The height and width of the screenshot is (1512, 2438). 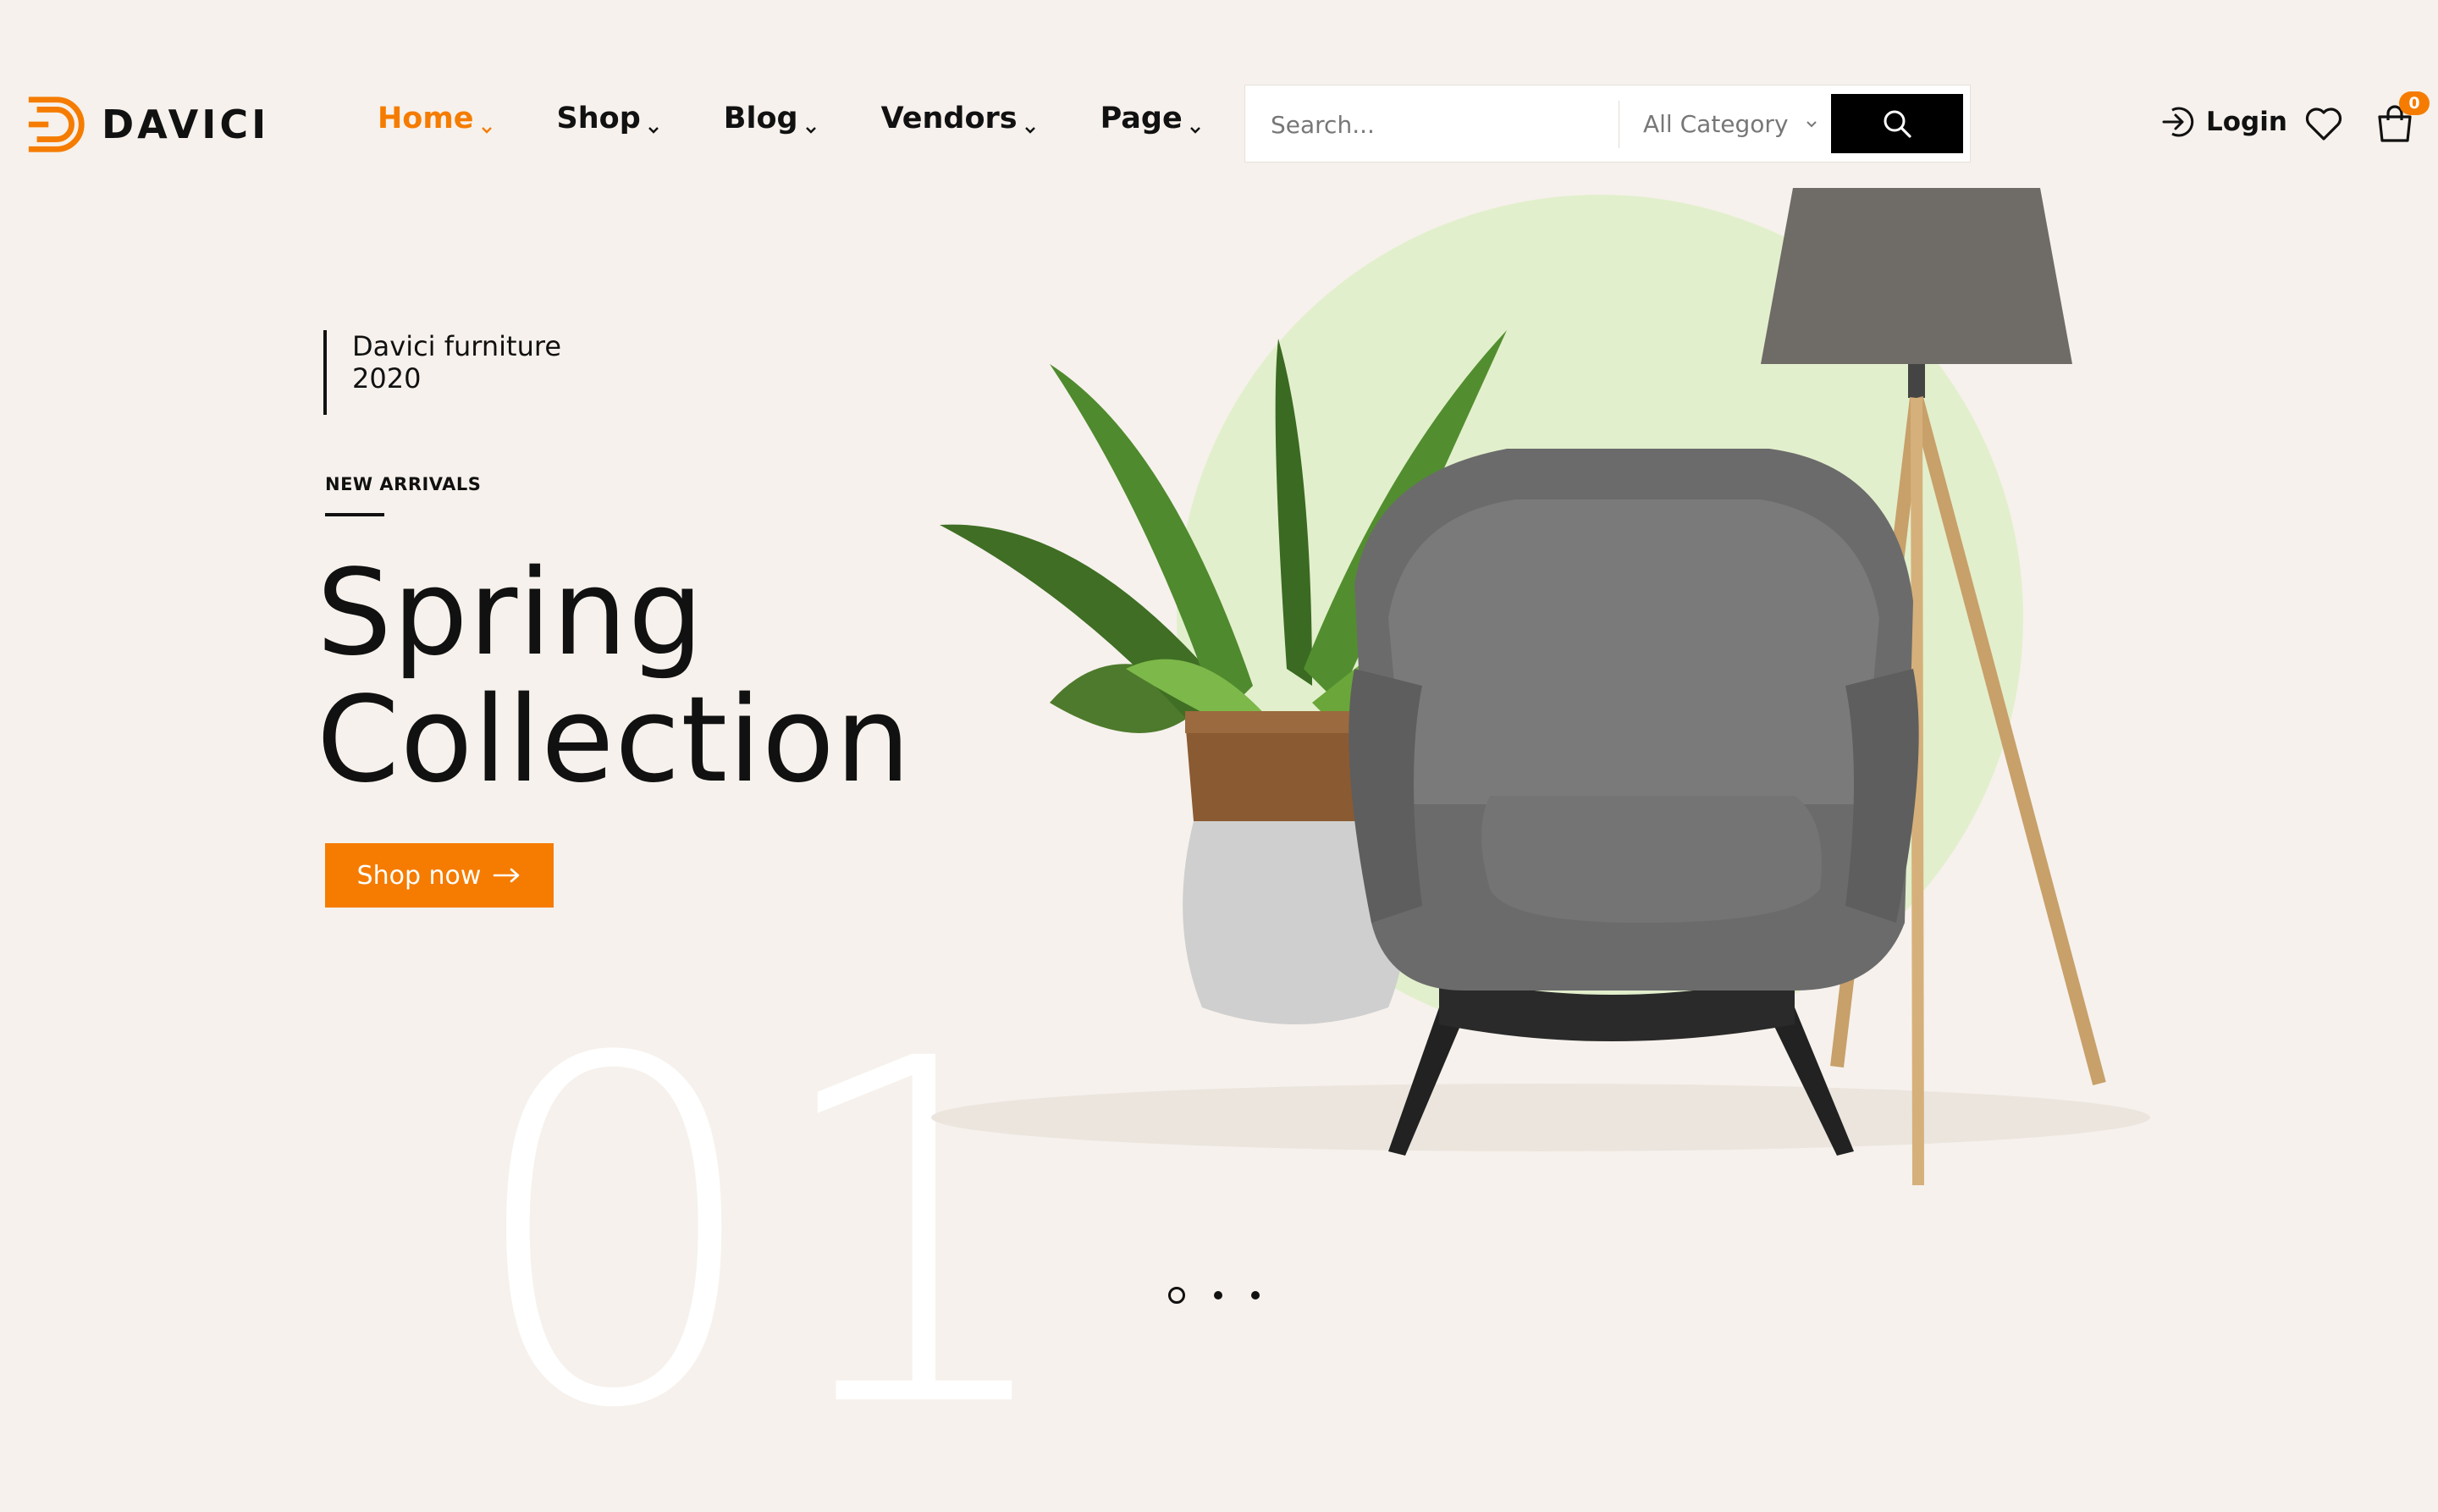 I want to click on login-link: Login, so click(x=2223, y=122).